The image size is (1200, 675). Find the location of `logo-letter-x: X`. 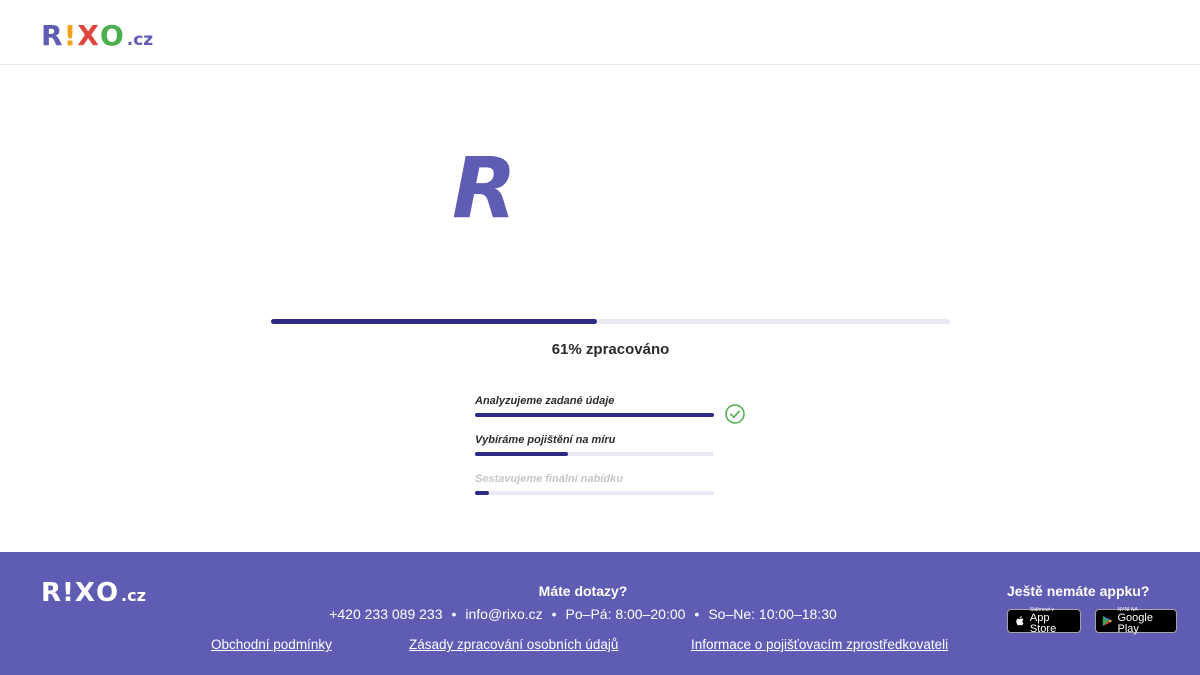

logo-letter-x: X is located at coordinates (88, 35).